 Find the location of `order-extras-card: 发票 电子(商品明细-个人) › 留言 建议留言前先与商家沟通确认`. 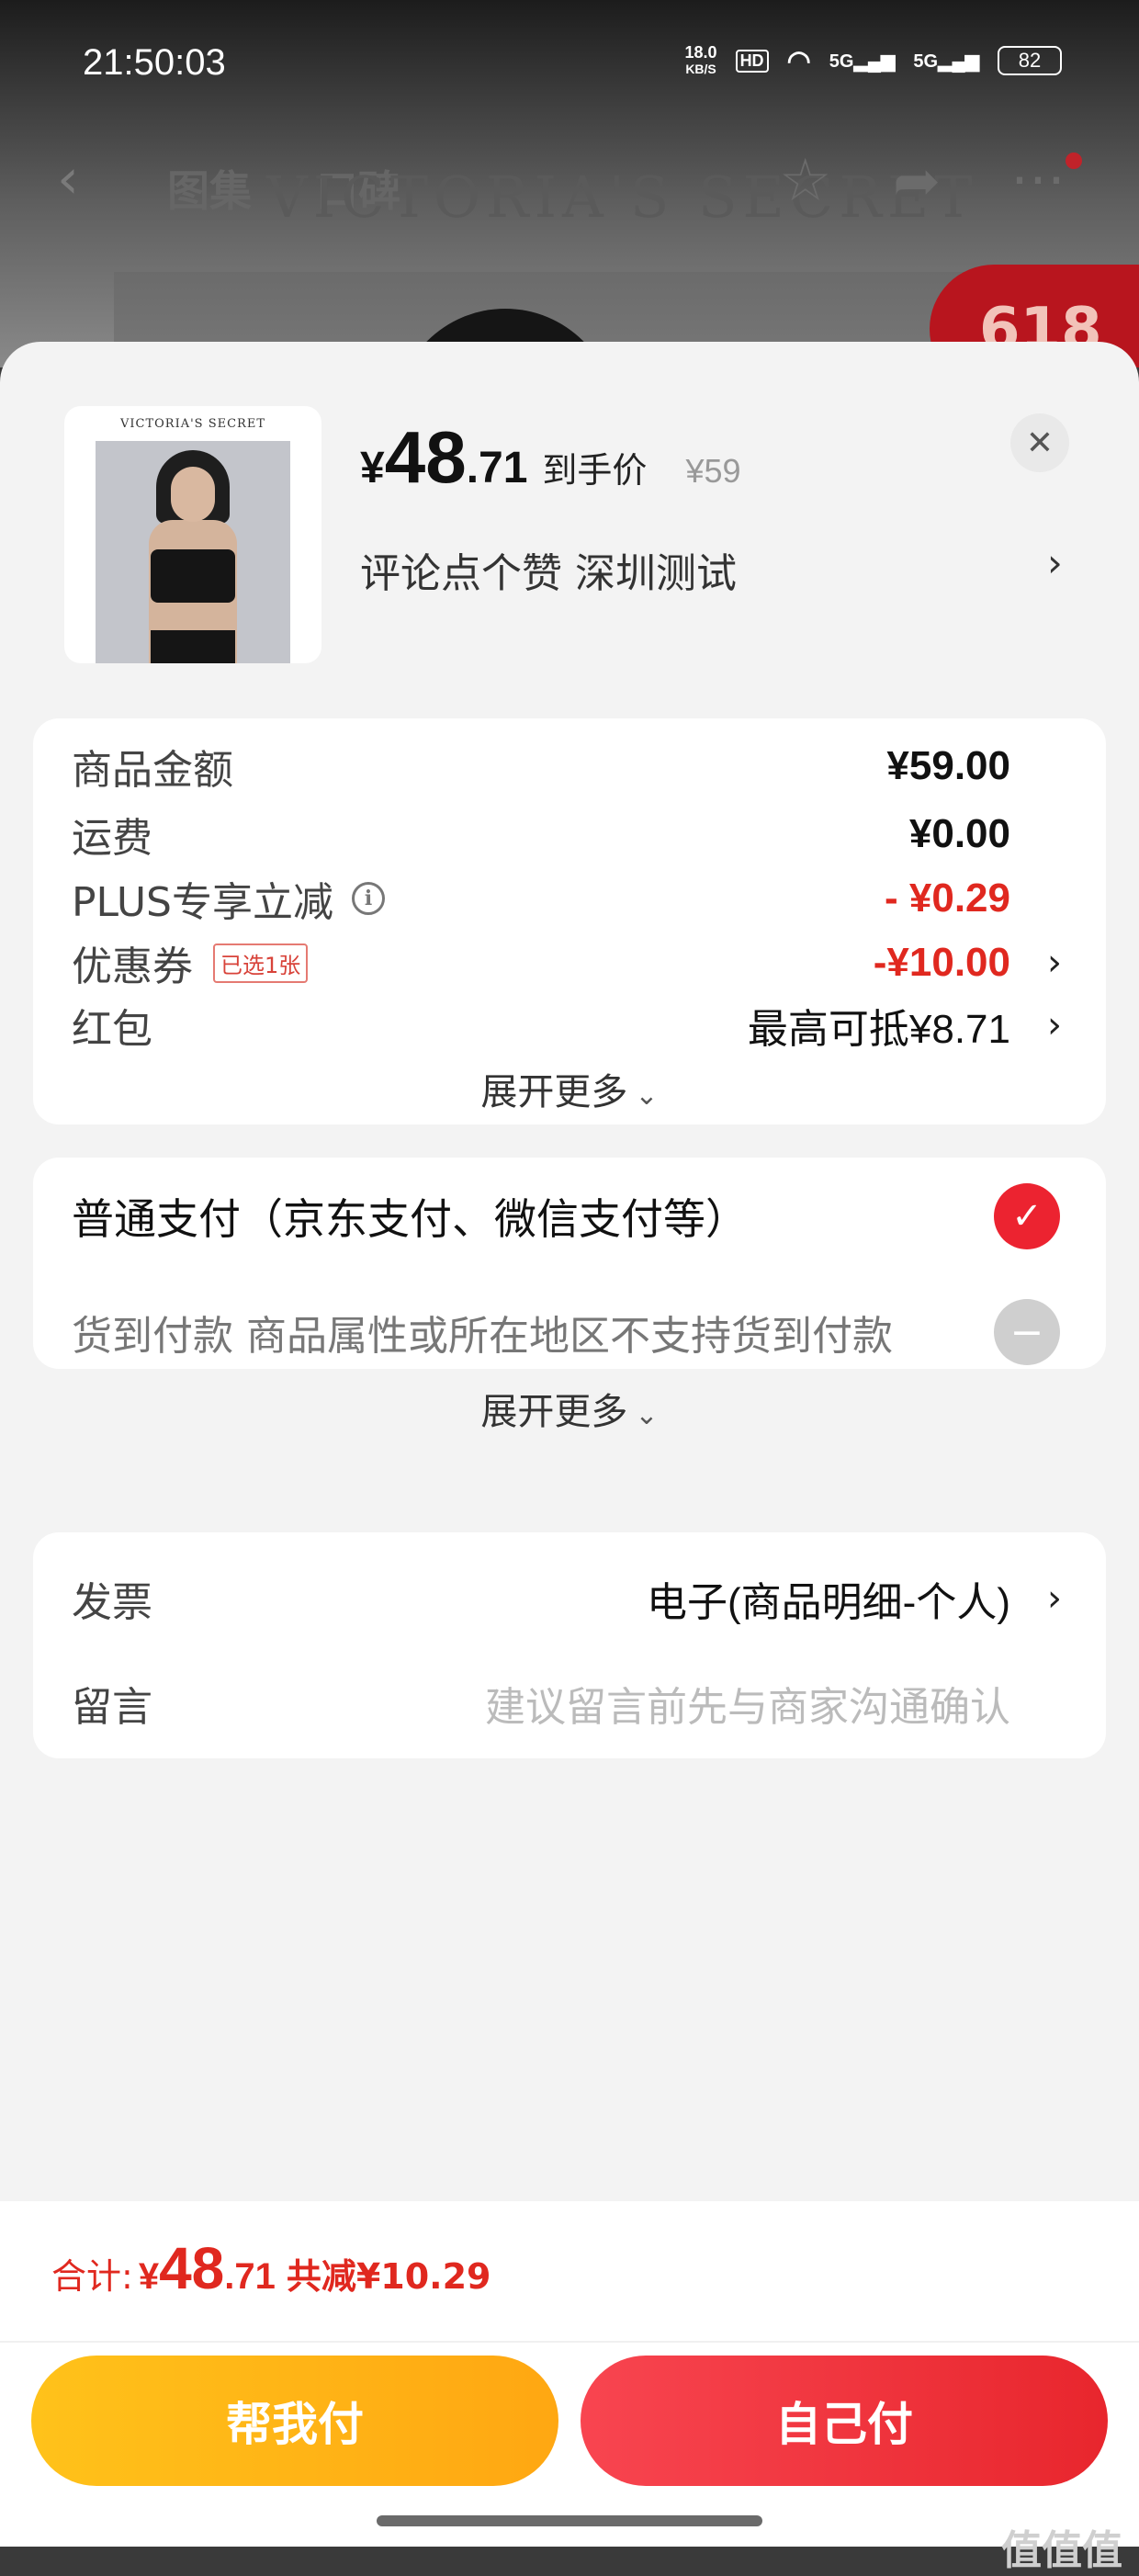

order-extras-card: 发票 电子(商品明细-个人) › 留言 建议留言前先与商家沟通确认 is located at coordinates (569, 1645).